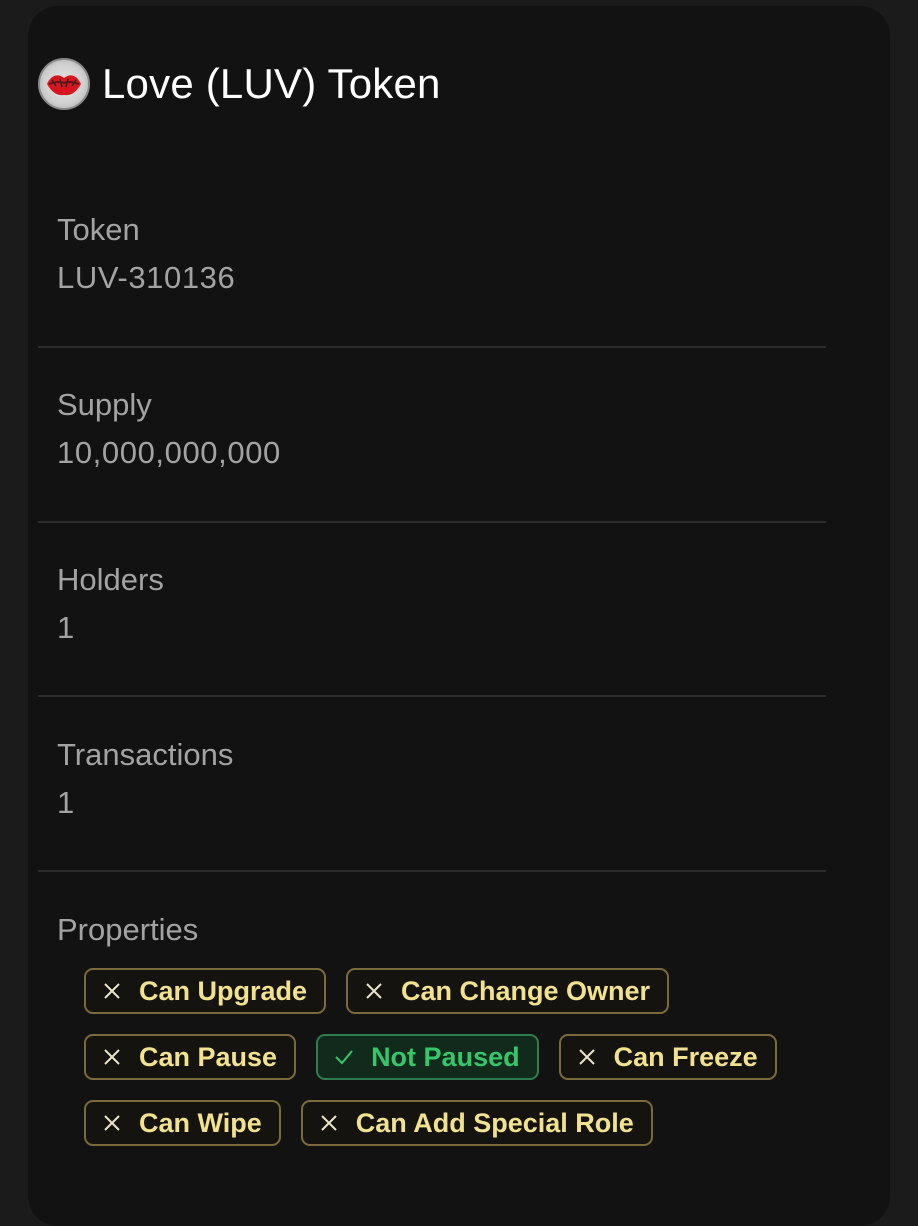 The image size is (918, 1226). Describe the element at coordinates (64, 84) in the screenshot. I see `lips-kiss-logo-icon` at that location.